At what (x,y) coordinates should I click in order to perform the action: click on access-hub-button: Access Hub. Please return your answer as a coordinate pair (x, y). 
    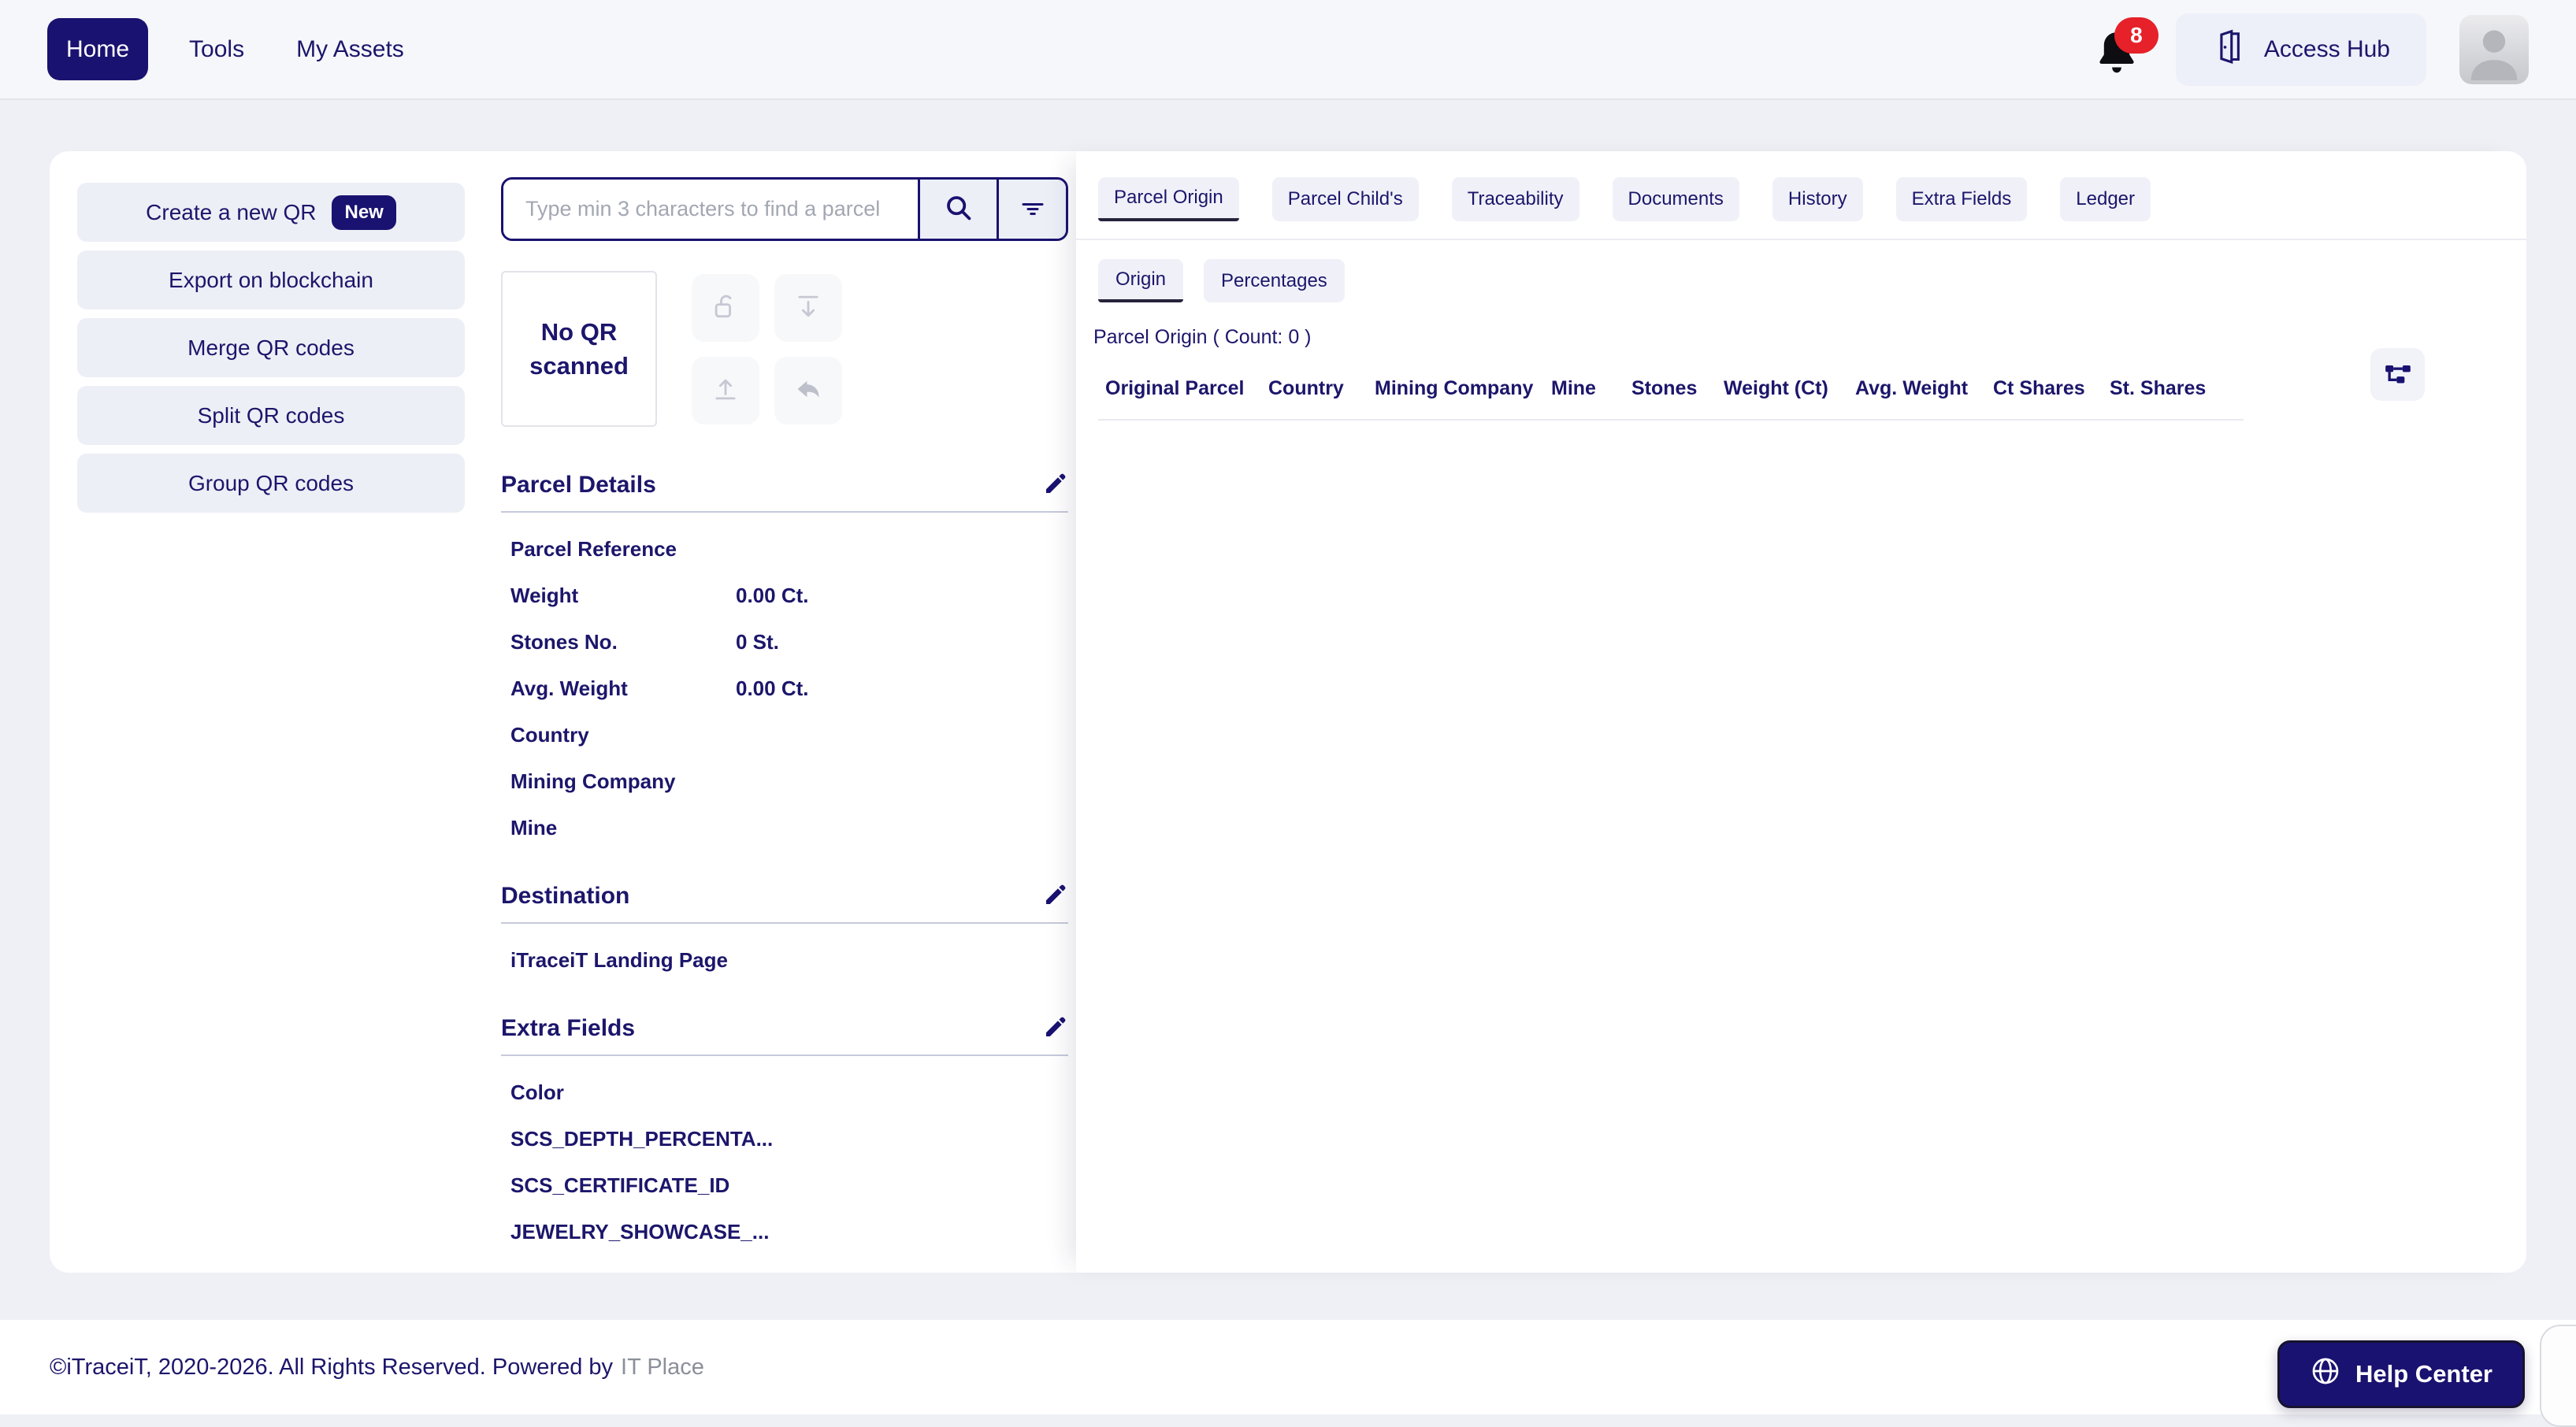
    Looking at the image, I should click on (2300, 49).